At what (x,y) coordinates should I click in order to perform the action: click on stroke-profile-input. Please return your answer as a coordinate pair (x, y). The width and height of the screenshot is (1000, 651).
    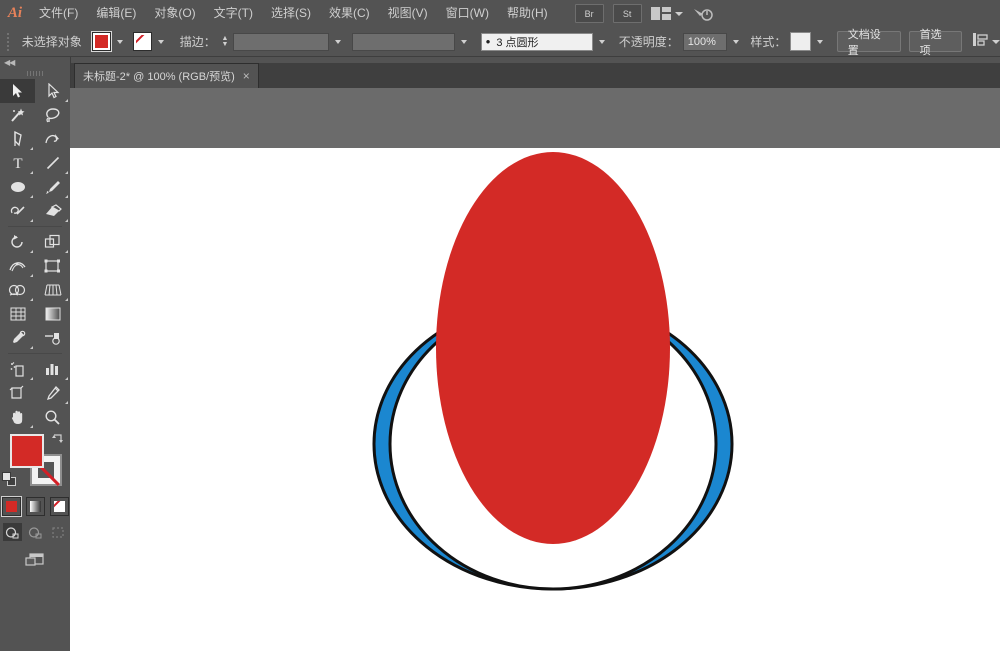
    Looking at the image, I should click on (404, 41).